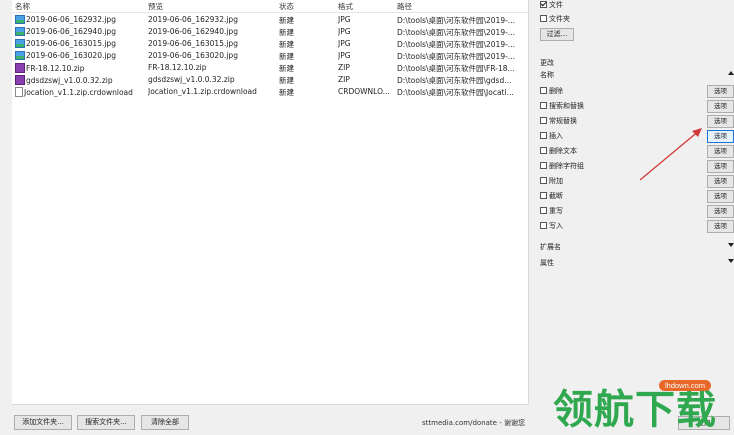 The width and height of the screenshot is (734, 435). What do you see at coordinates (720, 106) in the screenshot?
I see `search-replace-options-button: 选项` at bounding box center [720, 106].